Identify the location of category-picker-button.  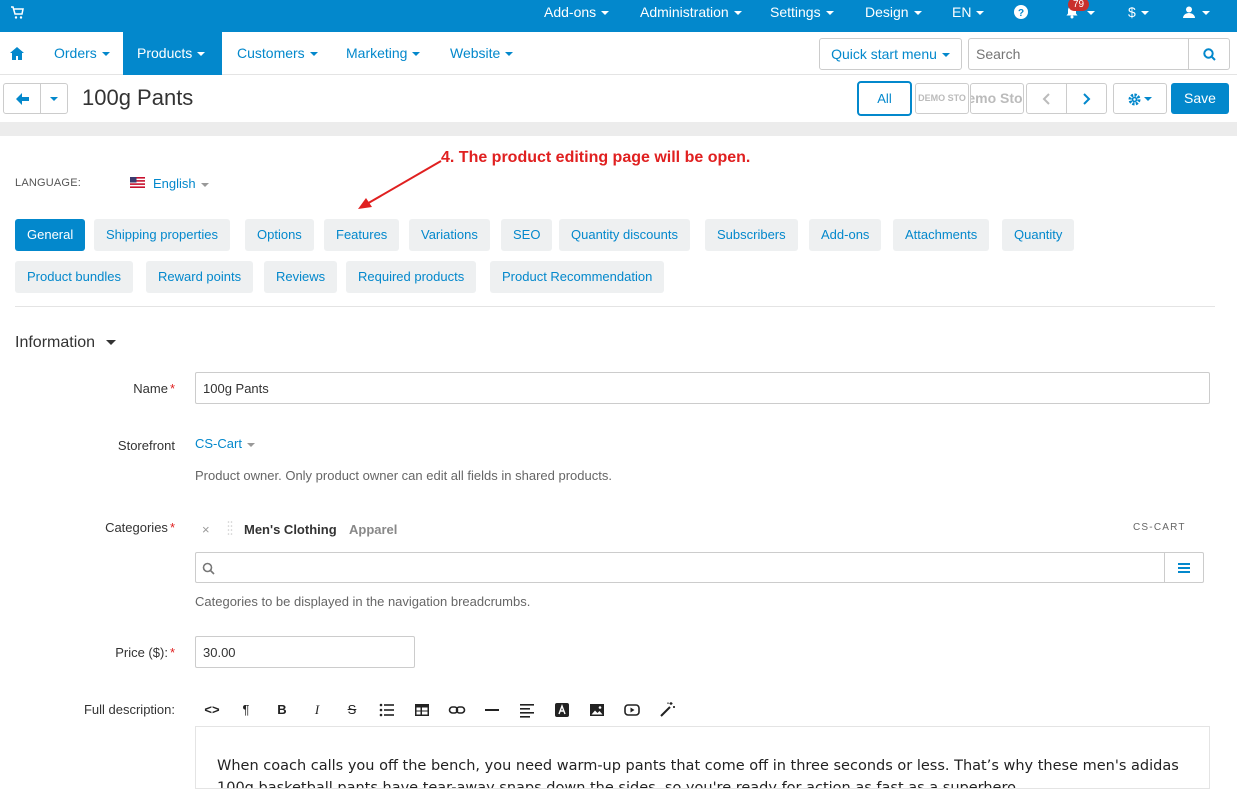
(1184, 567).